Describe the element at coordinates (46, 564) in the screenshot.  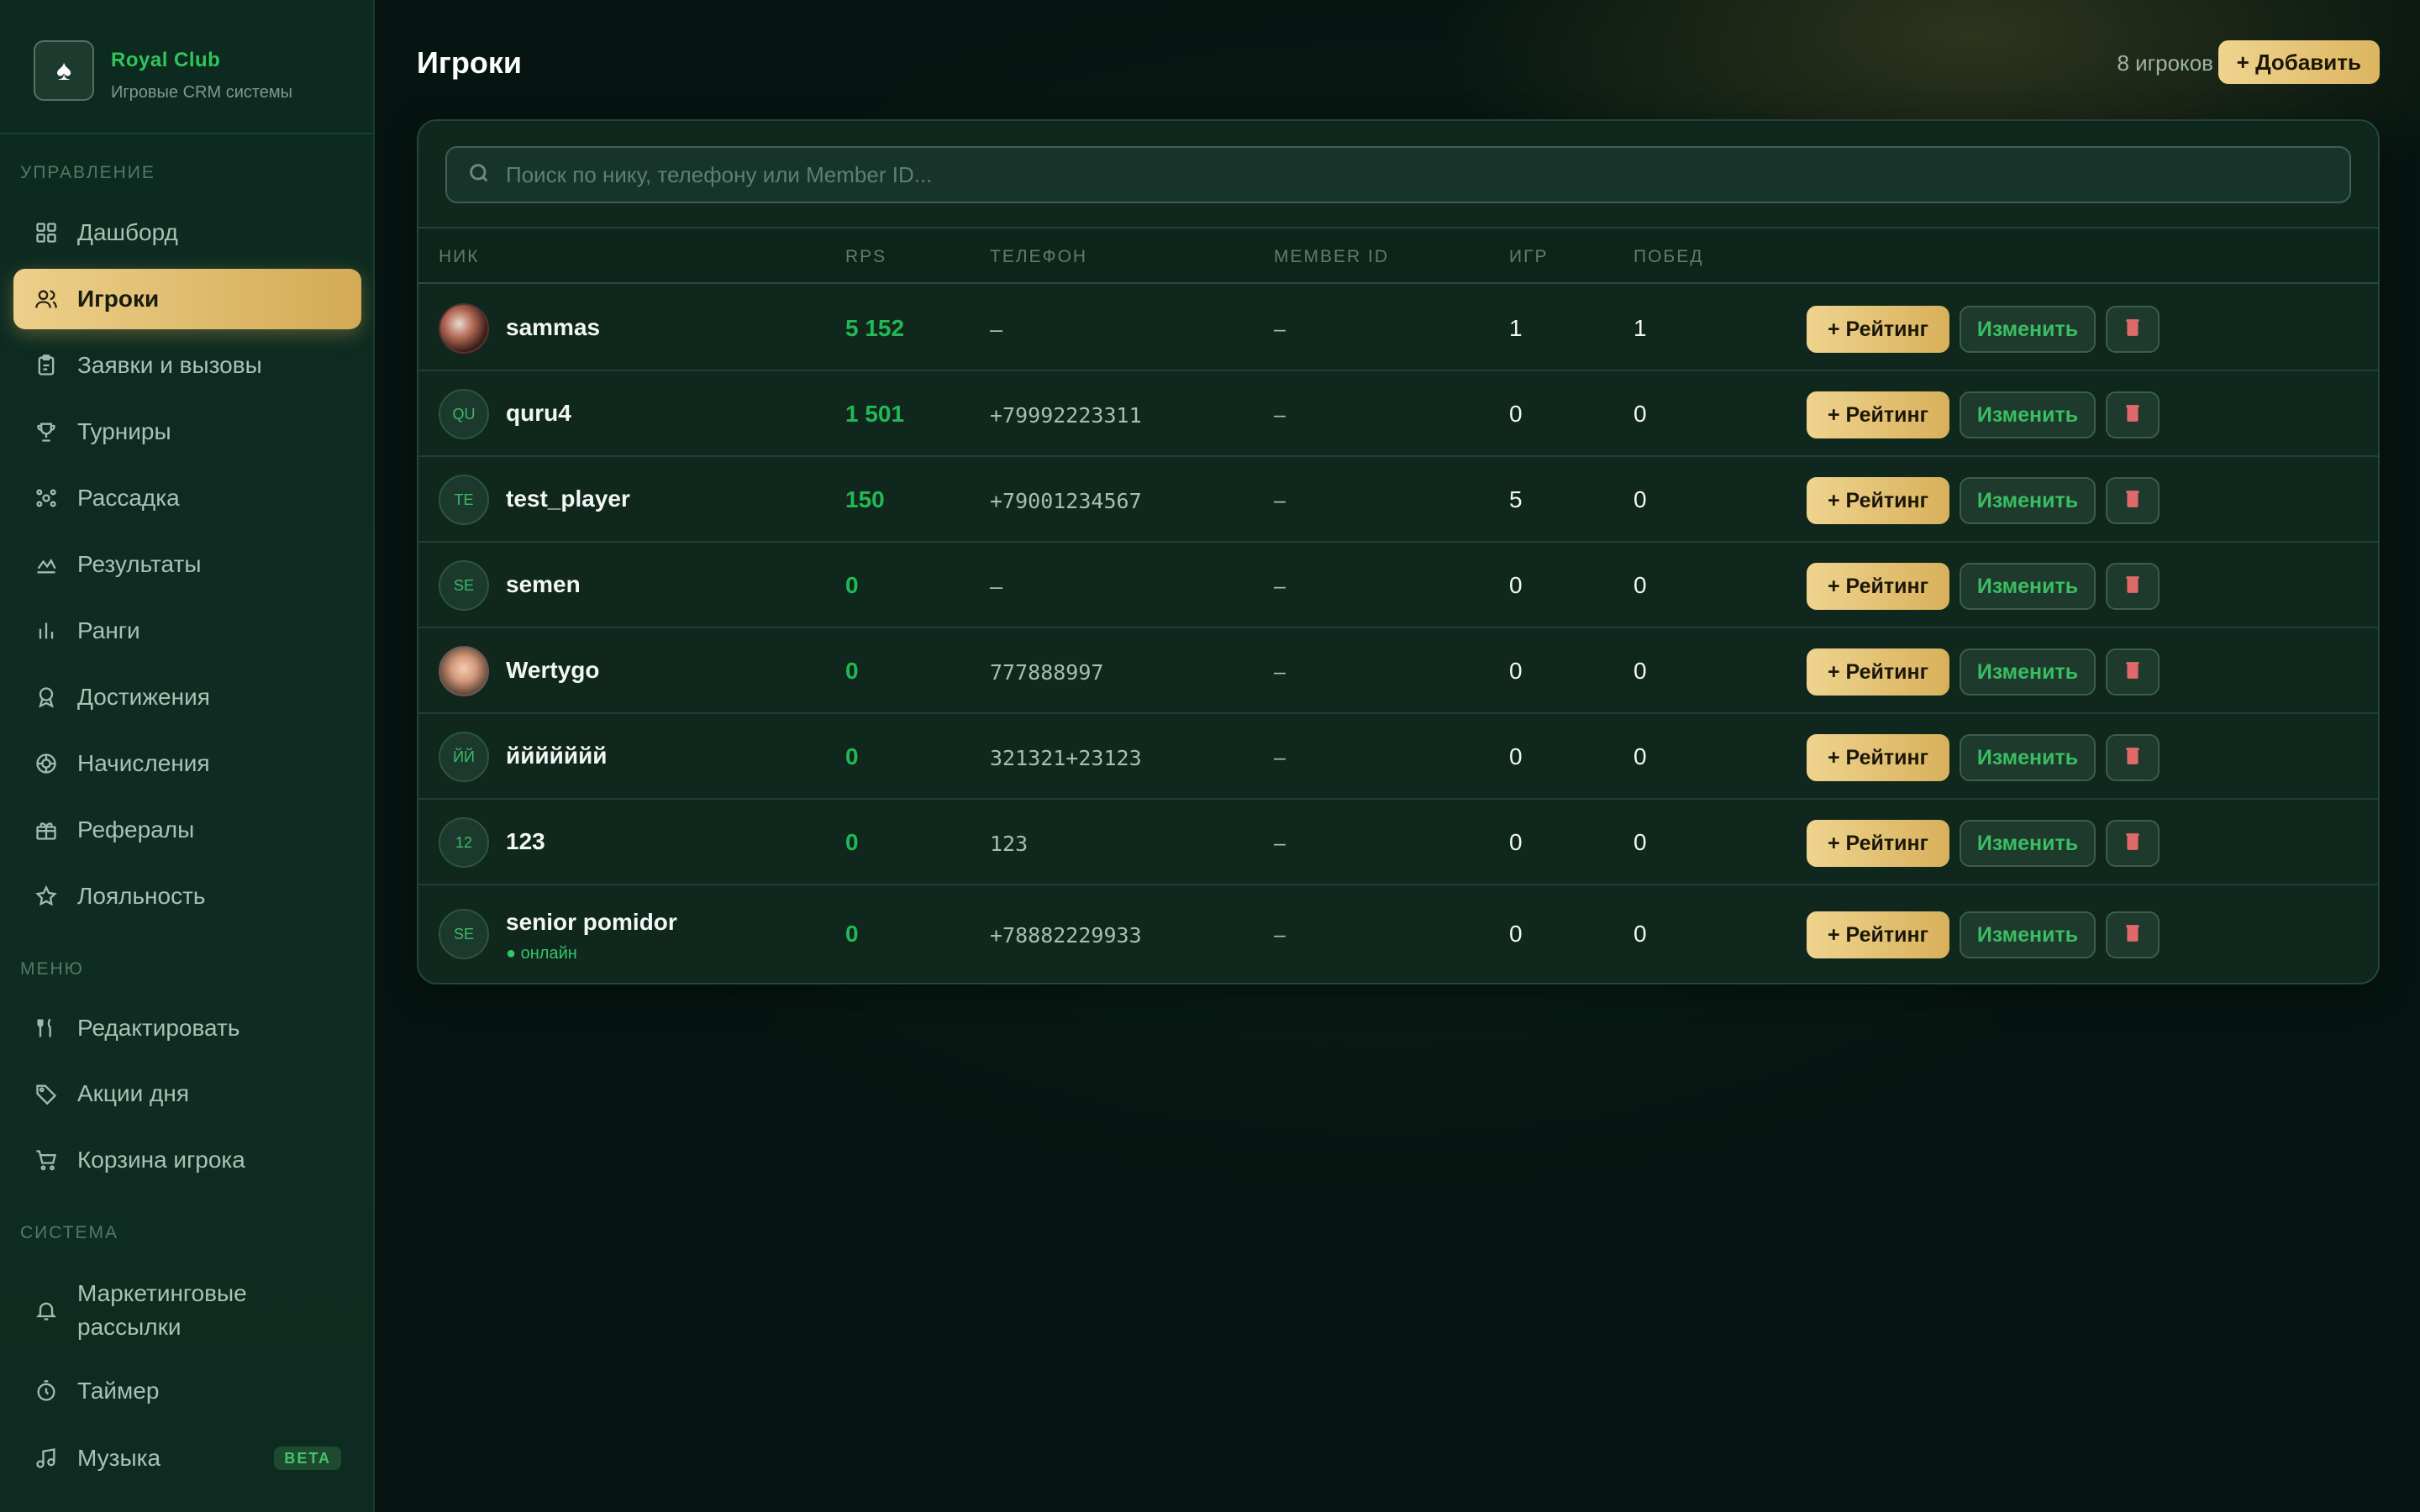
I see `chart-line-icon` at that location.